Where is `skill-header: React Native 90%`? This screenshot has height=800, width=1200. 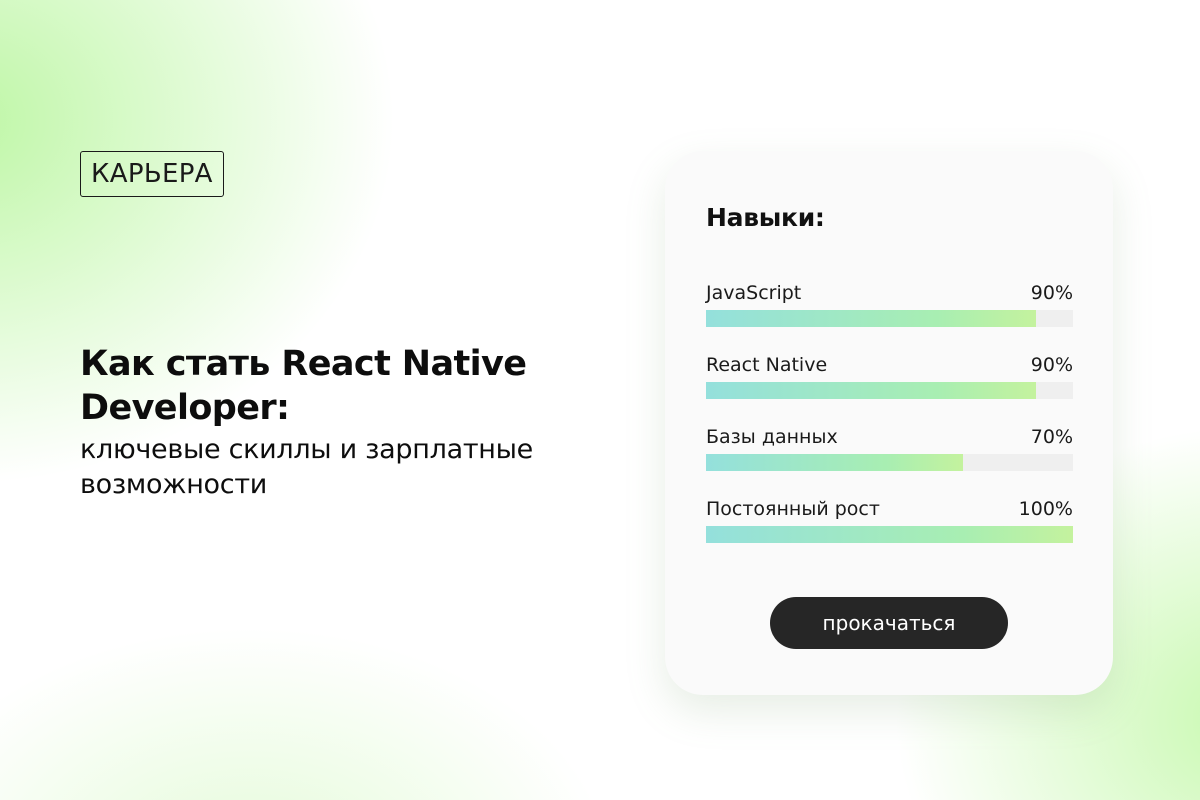
skill-header: React Native 90% is located at coordinates (889, 365).